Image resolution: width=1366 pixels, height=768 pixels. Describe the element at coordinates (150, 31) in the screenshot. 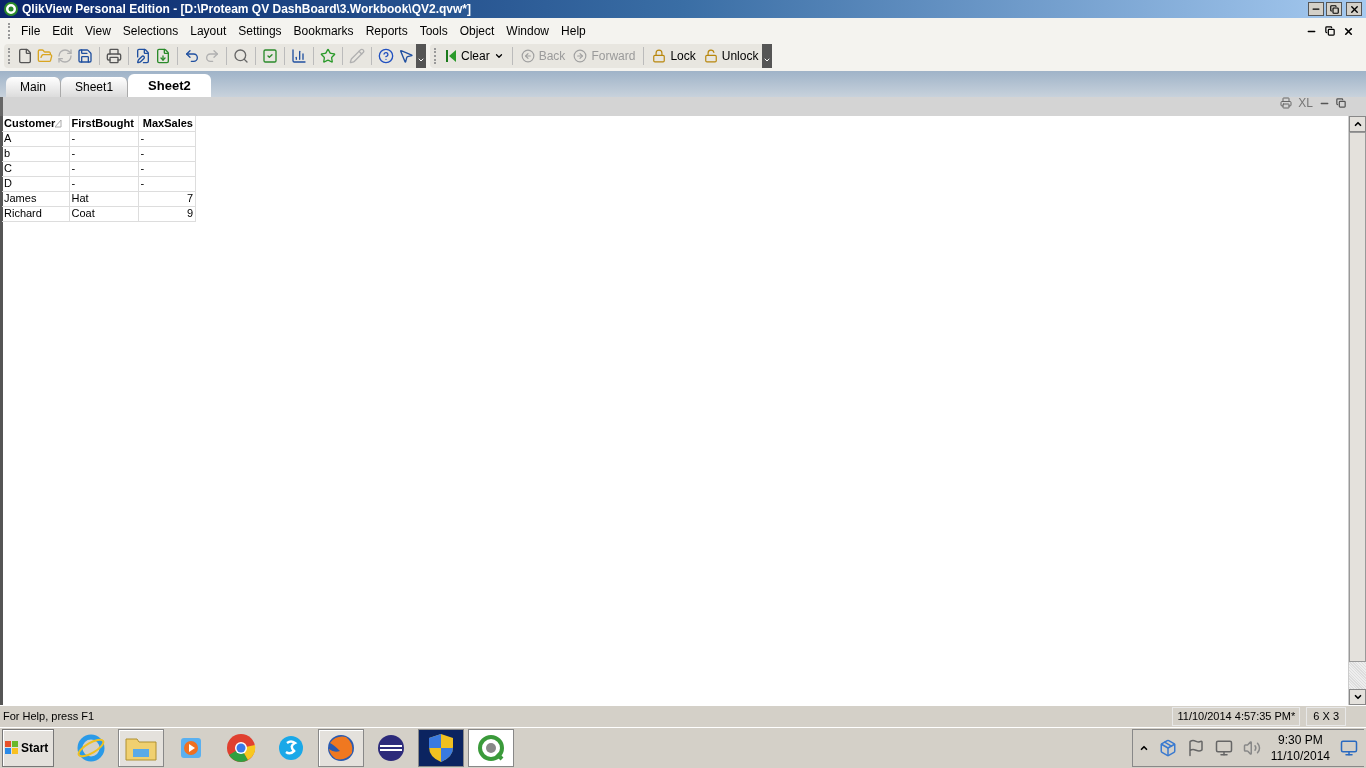

I see `menu-item: Selections` at that location.